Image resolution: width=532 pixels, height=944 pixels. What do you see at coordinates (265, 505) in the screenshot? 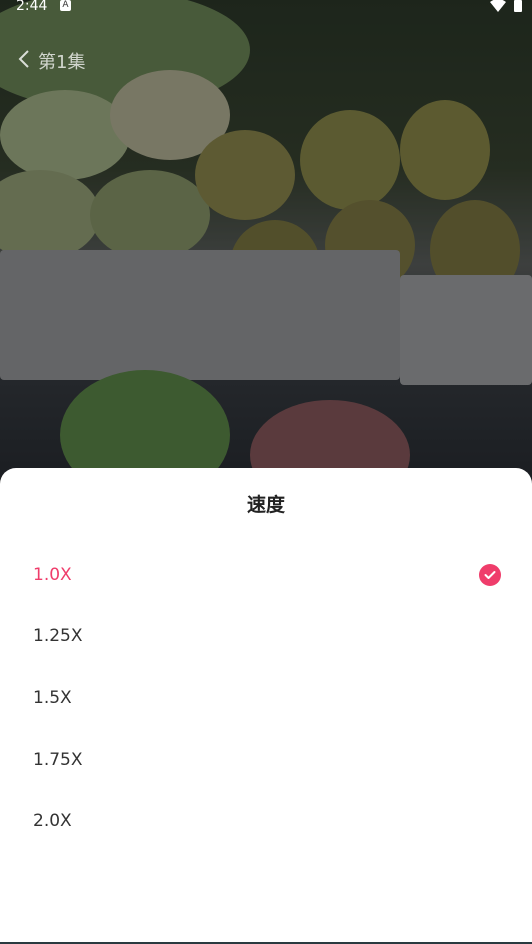
I see `sheet-title: 速度` at bounding box center [265, 505].